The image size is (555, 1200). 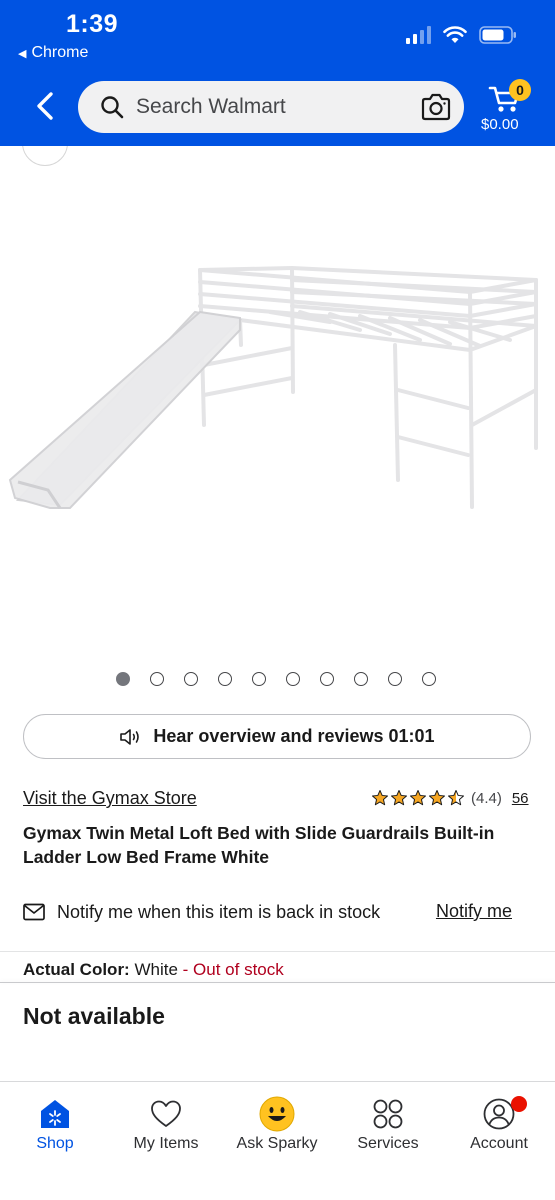 I want to click on product-rating: (4.4) 56, so click(x=450, y=798).